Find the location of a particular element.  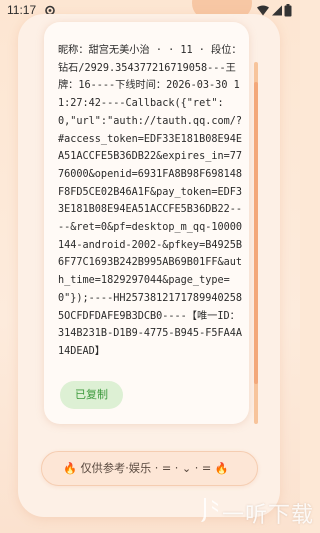

footer-disclaimer: 🔥 仅供参考·娱乐 · = · ⌄ · = 🔥 is located at coordinates (146, 468).